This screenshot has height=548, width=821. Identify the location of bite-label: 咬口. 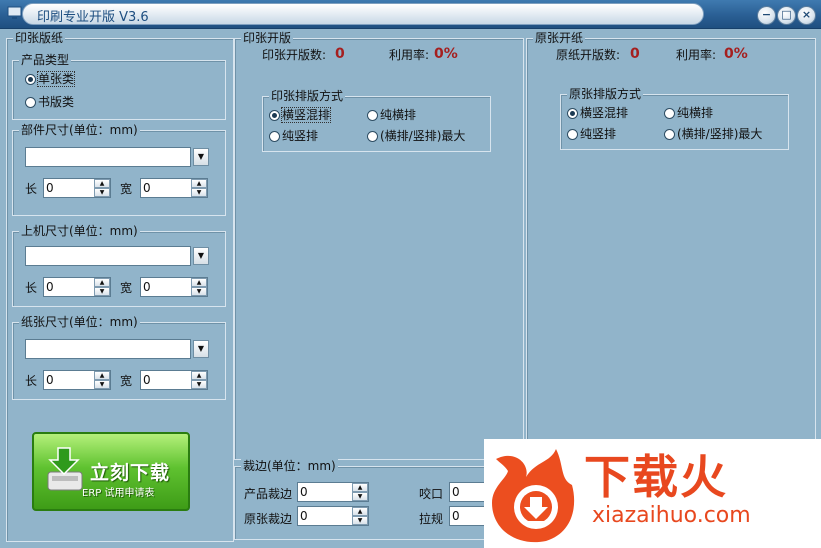
(431, 494).